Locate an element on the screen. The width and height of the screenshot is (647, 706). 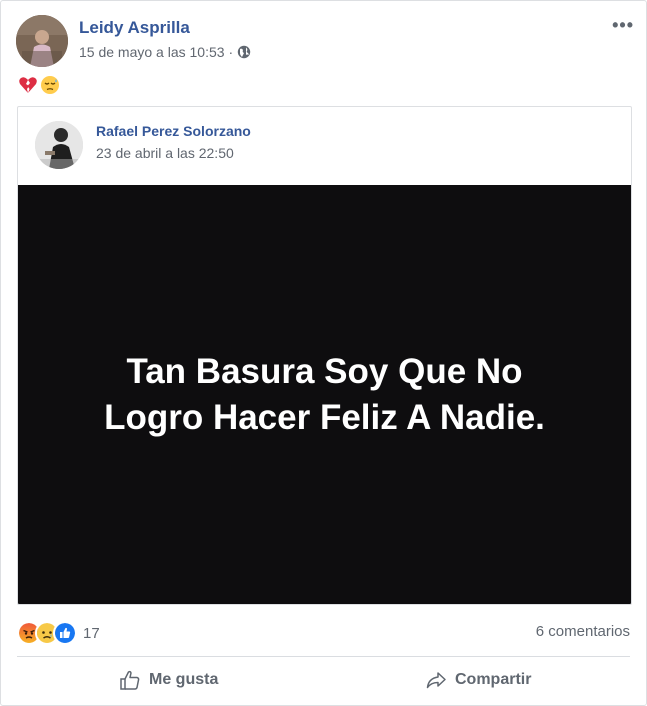
share-label: Compartir is located at coordinates (493, 679).